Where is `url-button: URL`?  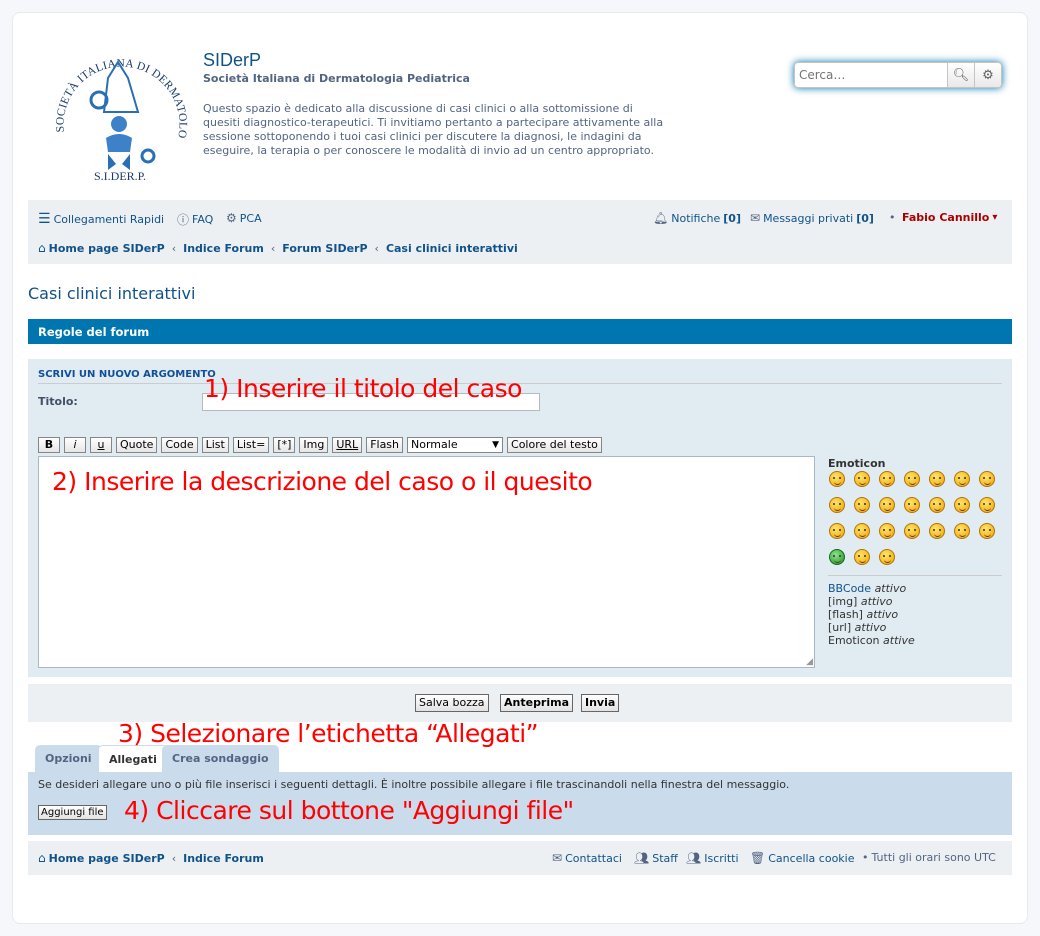 url-button: URL is located at coordinates (347, 445).